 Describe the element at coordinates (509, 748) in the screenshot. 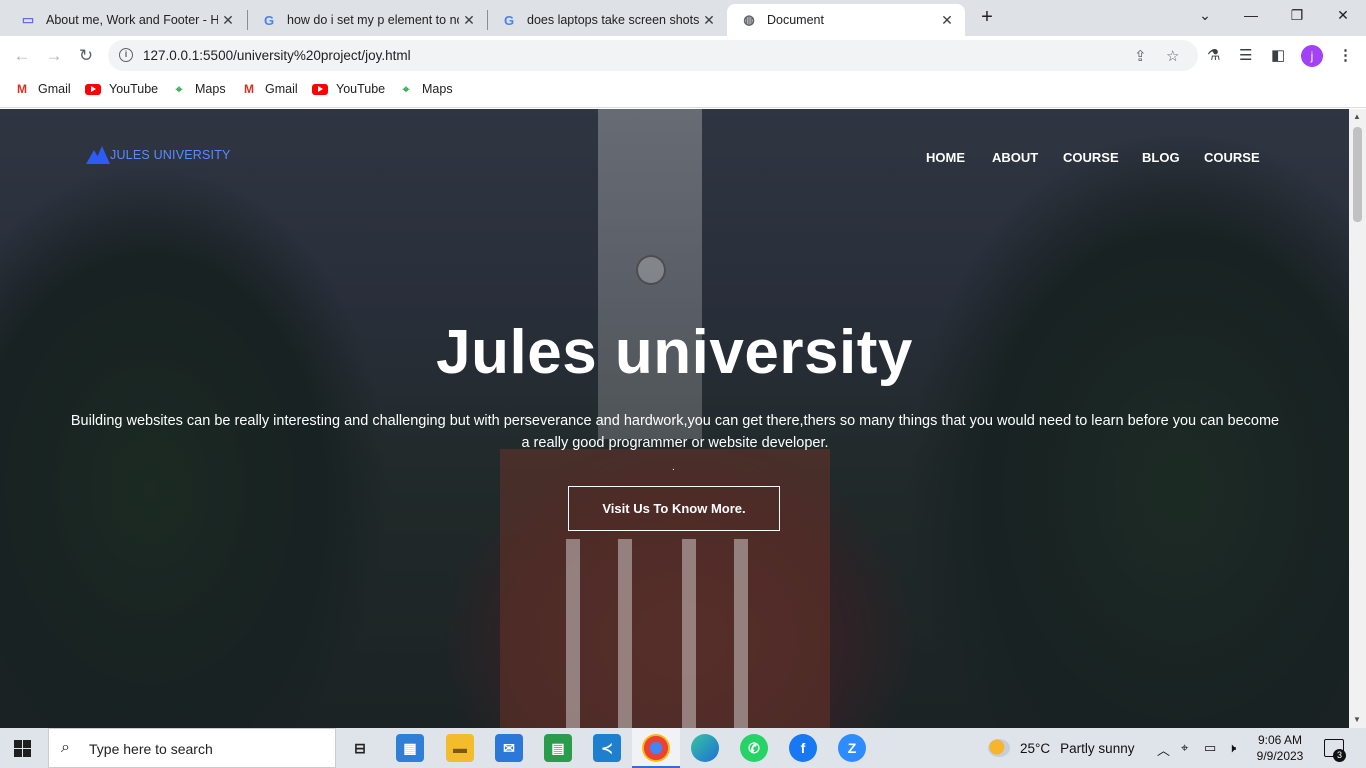

I see `mail-icon: ✉` at that location.